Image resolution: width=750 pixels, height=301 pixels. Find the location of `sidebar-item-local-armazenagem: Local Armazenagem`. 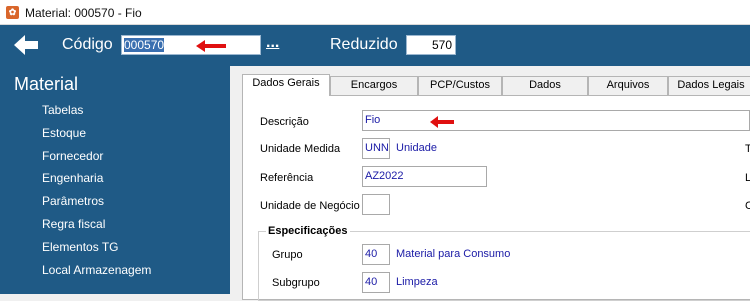

sidebar-item-local-armazenagem: Local Armazenagem is located at coordinates (96, 274).